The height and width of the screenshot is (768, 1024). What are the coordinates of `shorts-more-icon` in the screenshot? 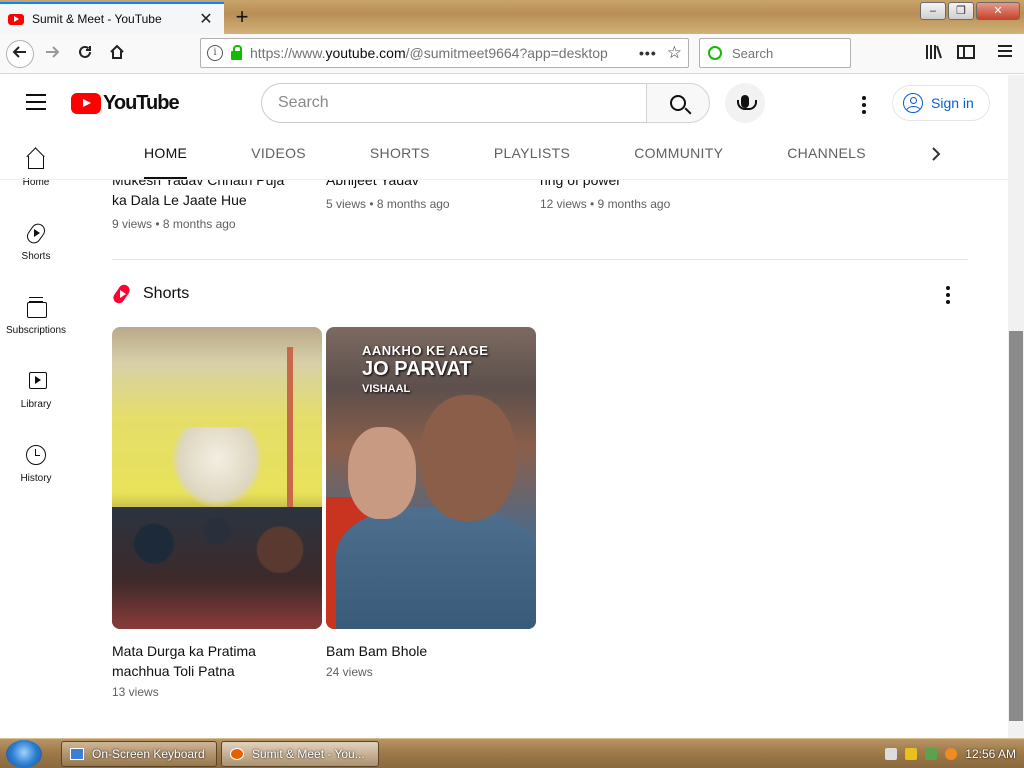 It's located at (948, 296).